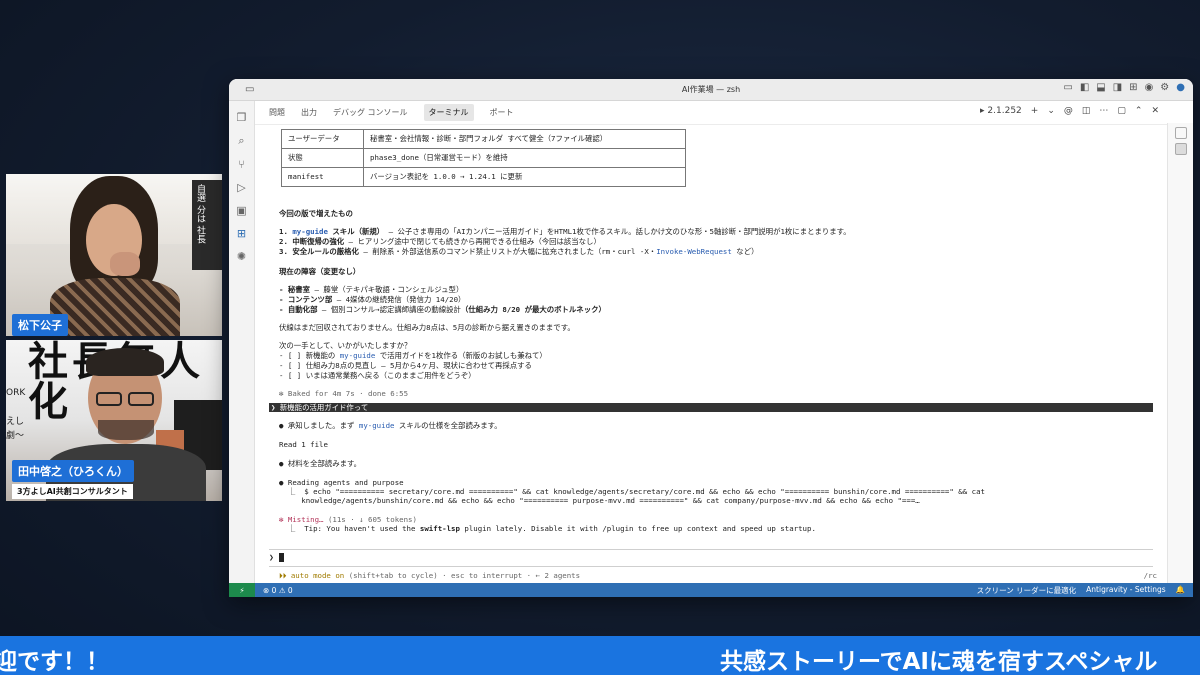 The width and height of the screenshot is (1200, 675). Describe the element at coordinates (241, 141) in the screenshot. I see `search-icon: ⌕` at that location.